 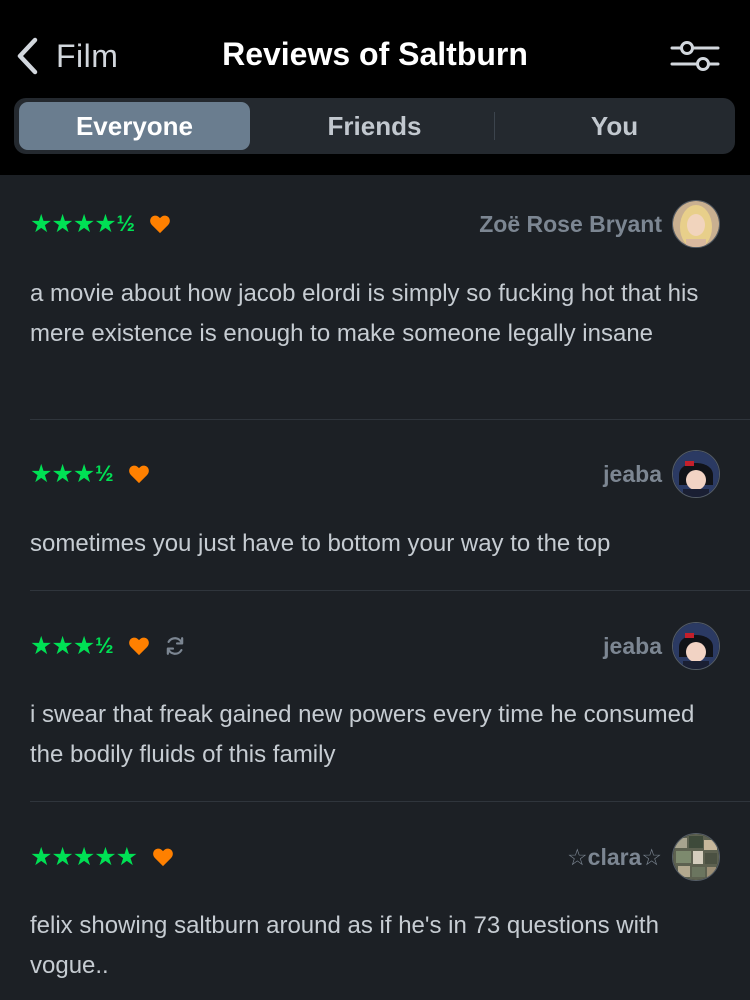 I want to click on review-author: ☆clara☆, so click(x=643, y=857).